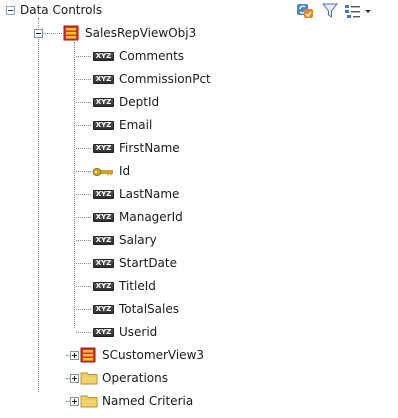  Describe the element at coordinates (199, 125) in the screenshot. I see `attribute-row-email: XYZ Email` at that location.